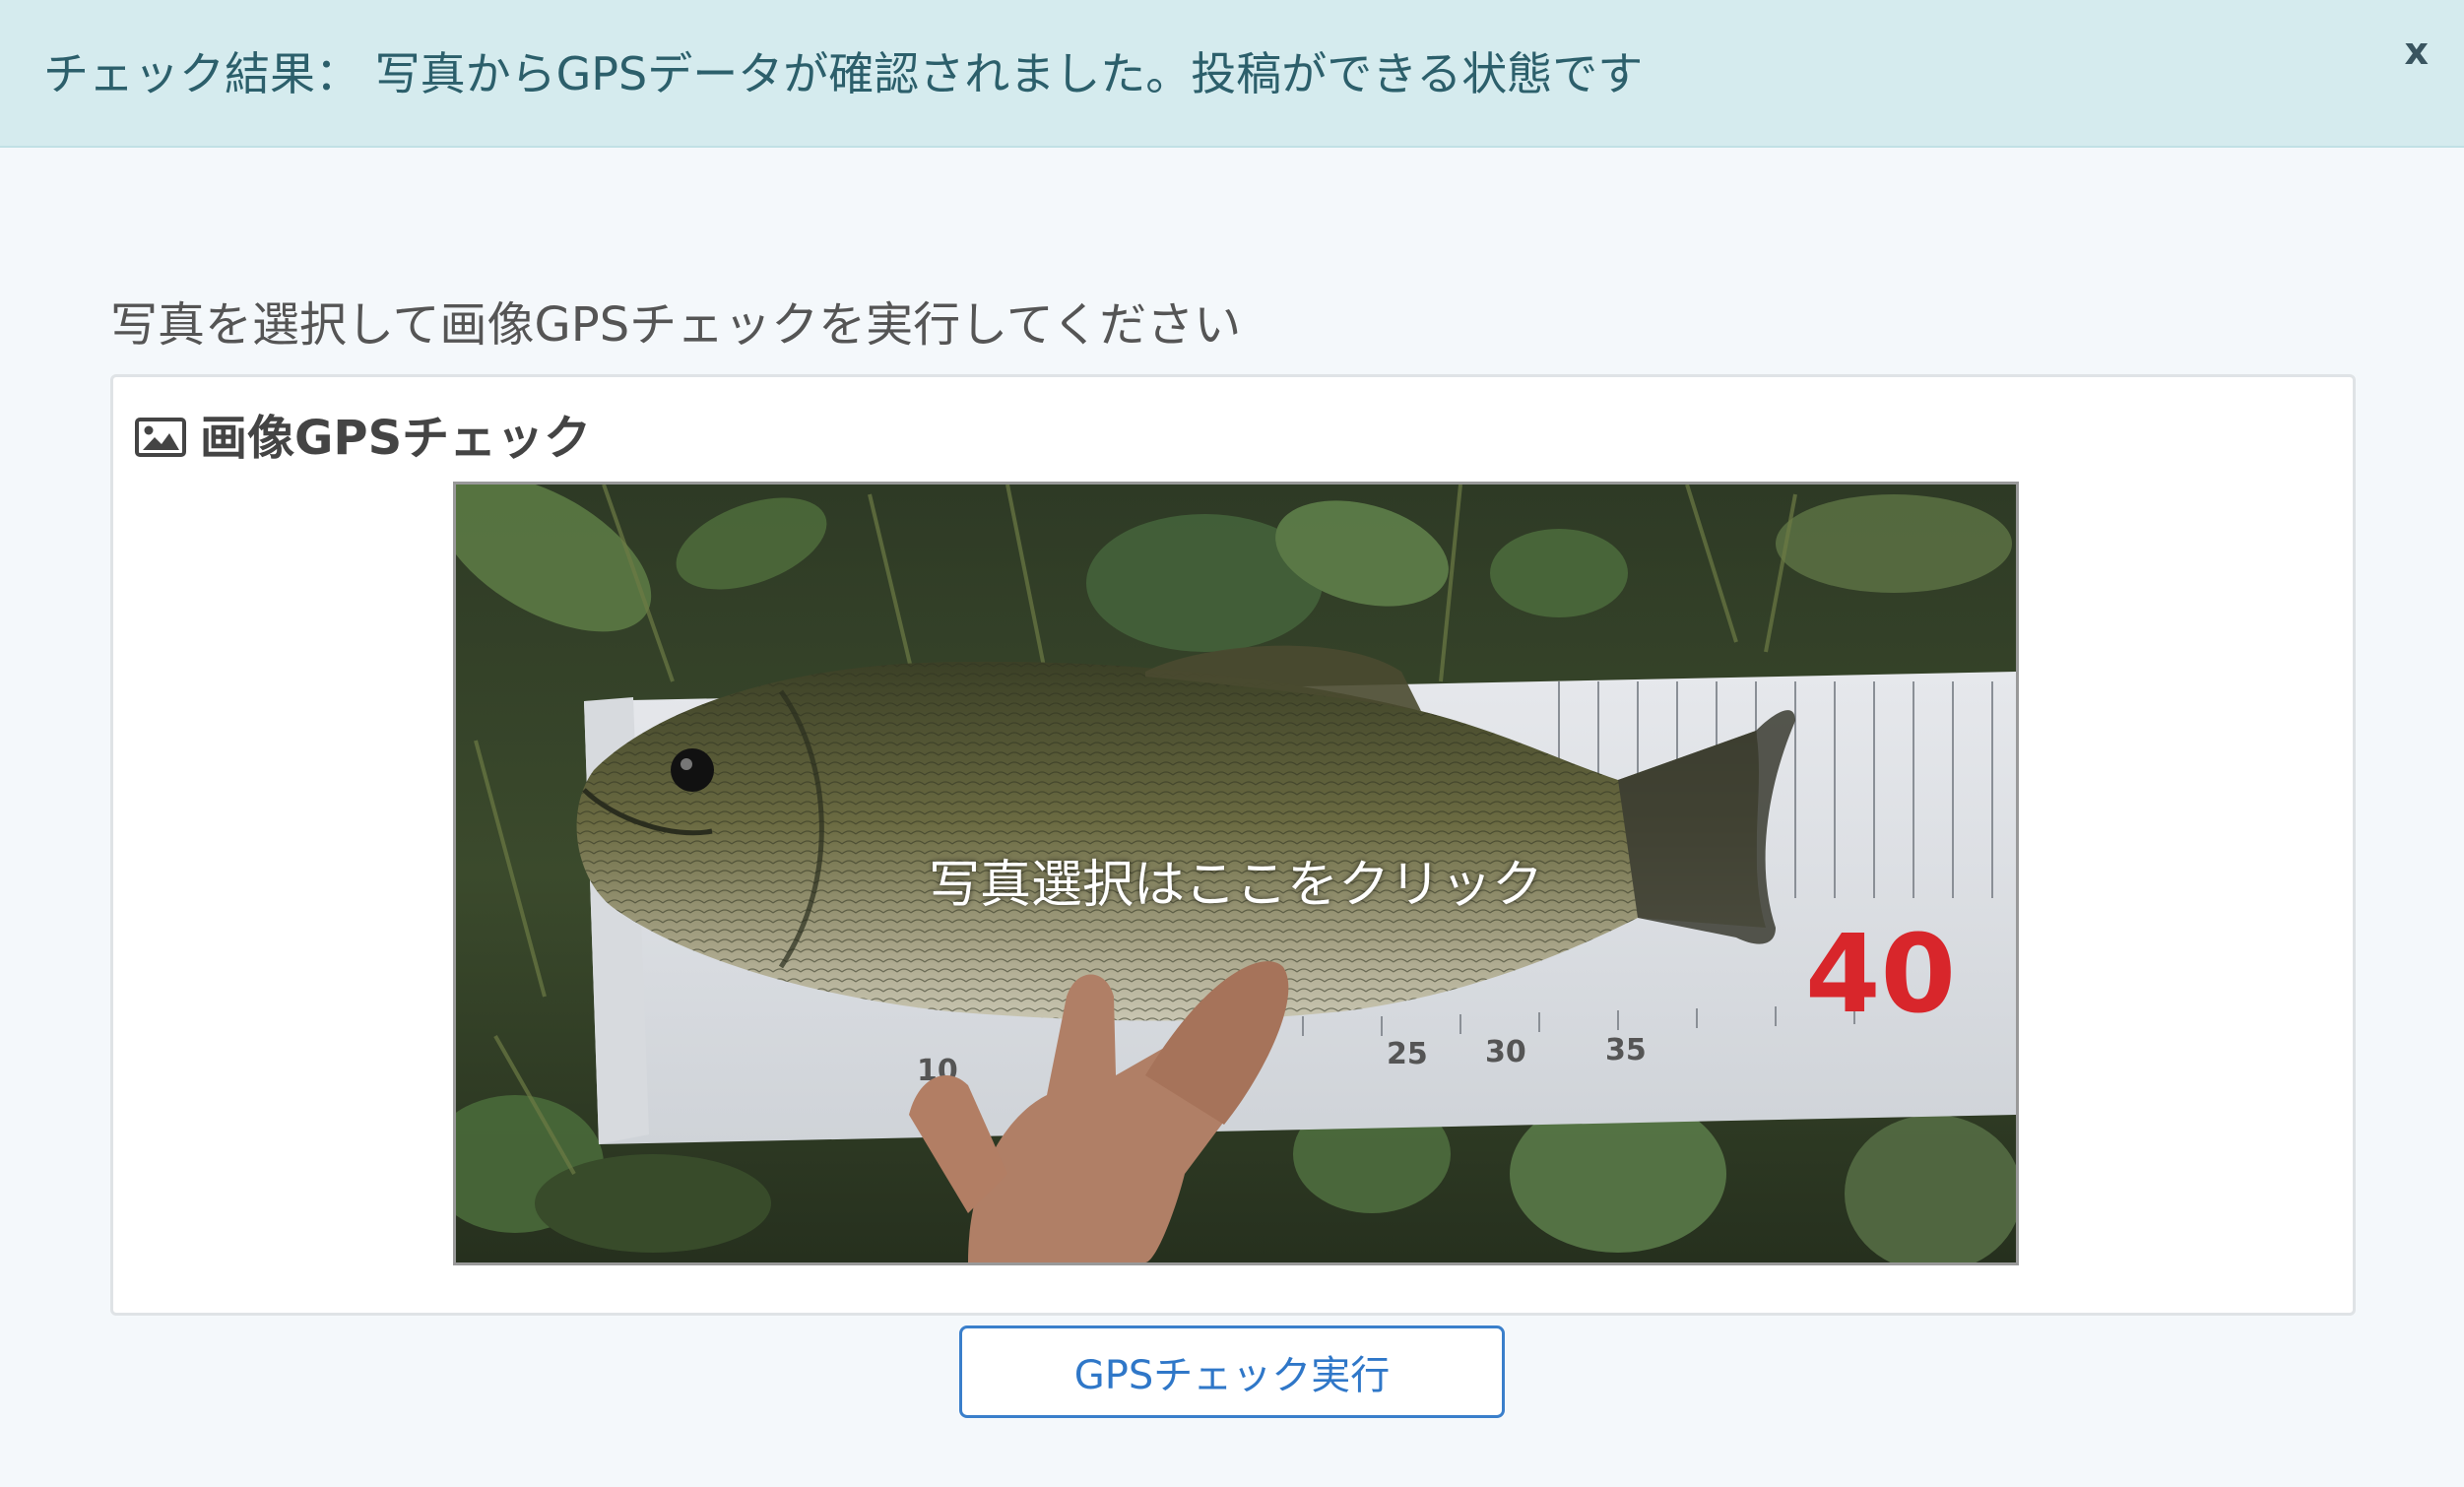 The width and height of the screenshot is (2464, 1487). I want to click on ruler-label-40: 40, so click(1880, 974).